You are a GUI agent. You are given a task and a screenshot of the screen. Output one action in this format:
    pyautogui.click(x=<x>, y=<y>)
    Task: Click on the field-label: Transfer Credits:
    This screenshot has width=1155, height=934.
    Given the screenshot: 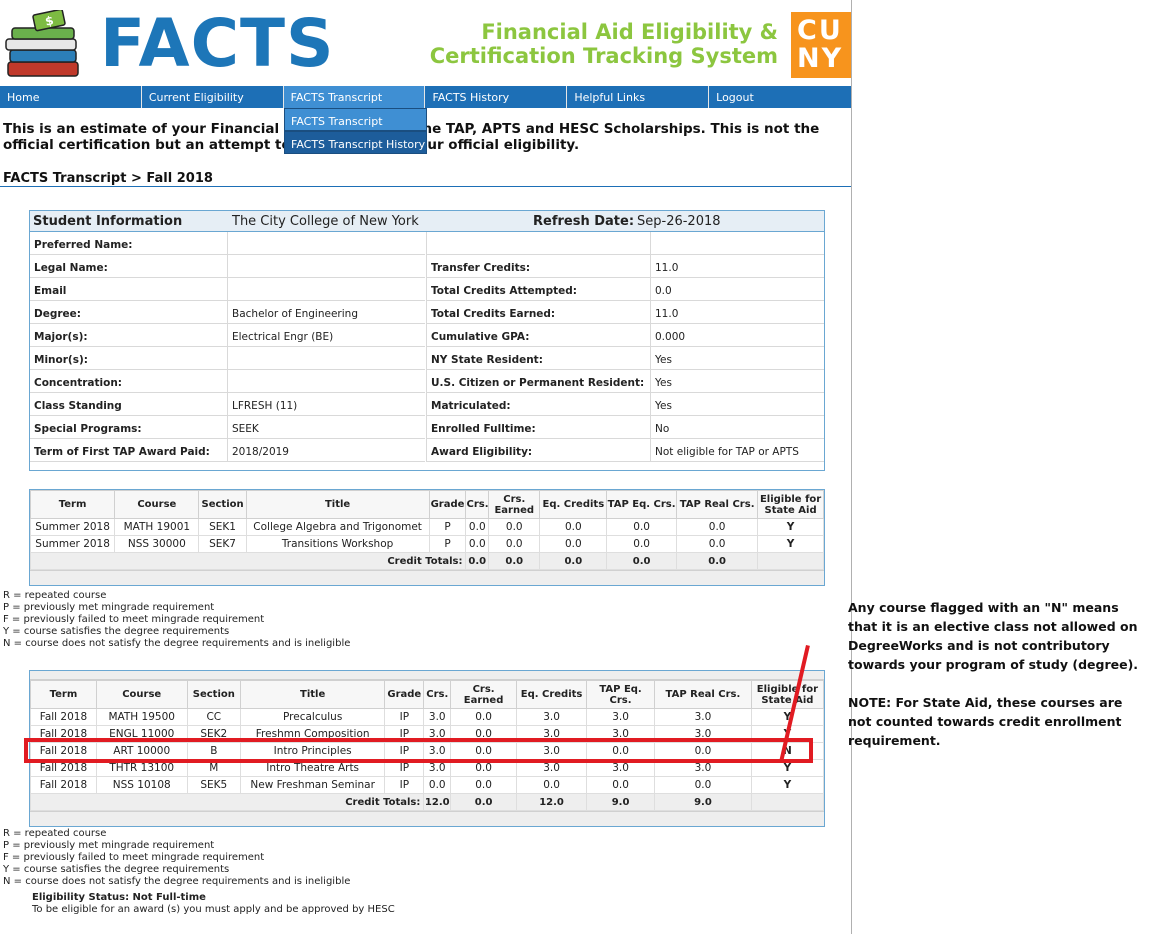 What is the action you would take?
    pyautogui.click(x=538, y=266)
    